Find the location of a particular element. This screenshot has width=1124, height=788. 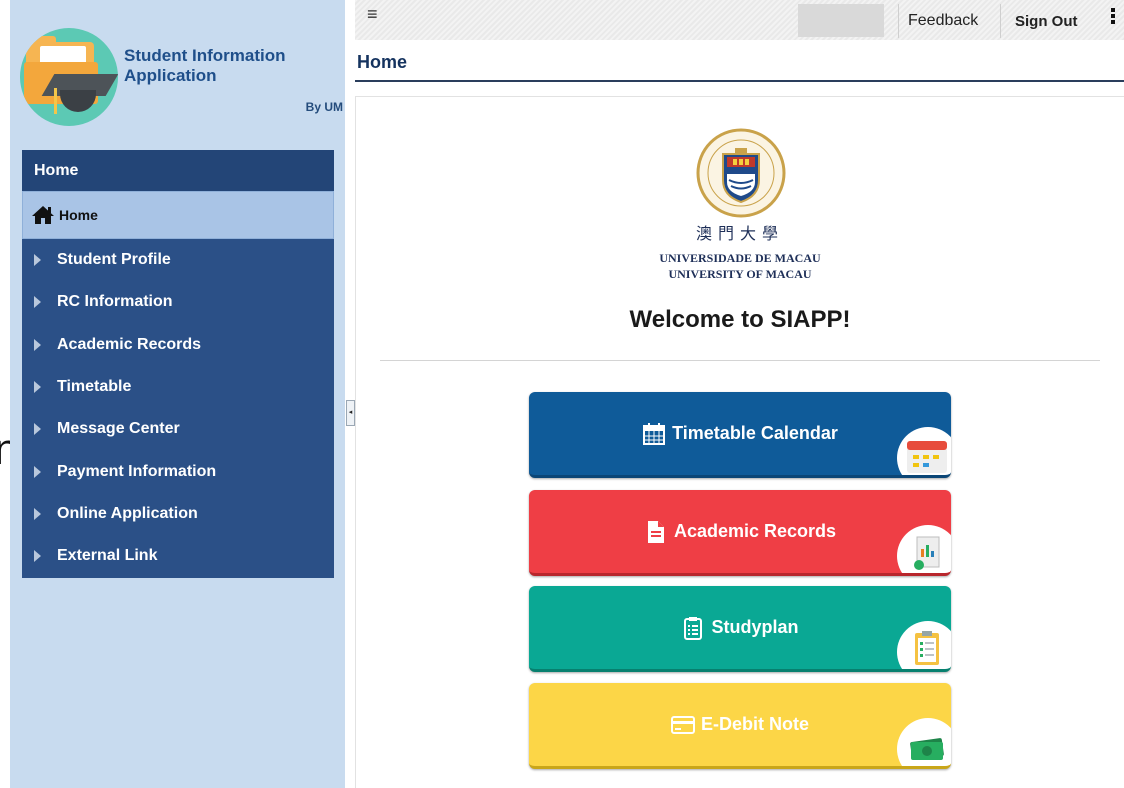

sidebar-item-timetable: Timetable is located at coordinates (178, 387).